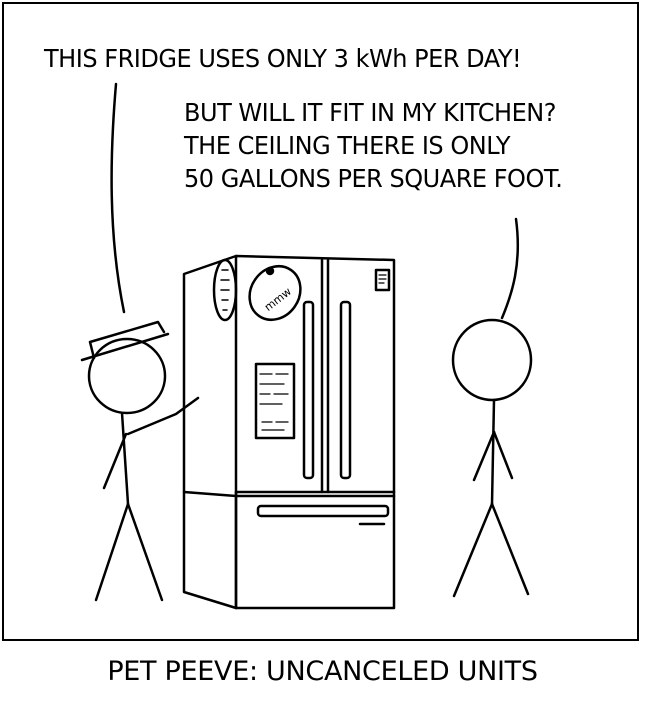 The width and height of the screenshot is (645, 710). Describe the element at coordinates (492, 360) in the screenshot. I see `customer-head` at that location.